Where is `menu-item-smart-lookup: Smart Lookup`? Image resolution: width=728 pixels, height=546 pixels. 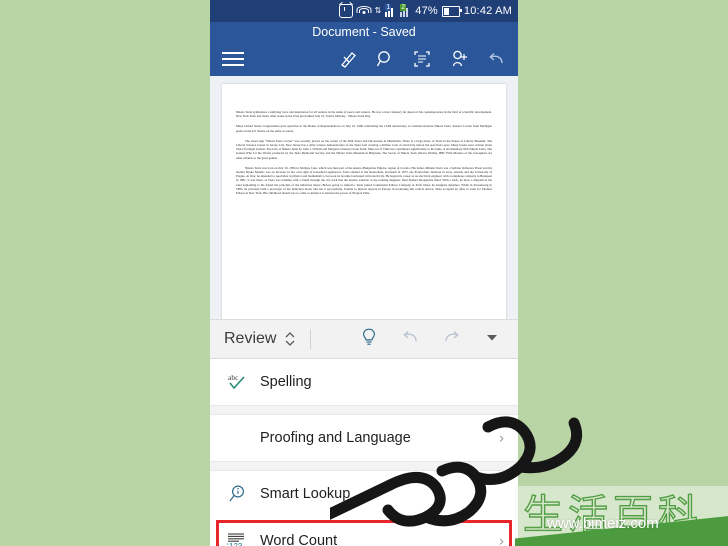 menu-item-smart-lookup: Smart Lookup is located at coordinates (364, 494).